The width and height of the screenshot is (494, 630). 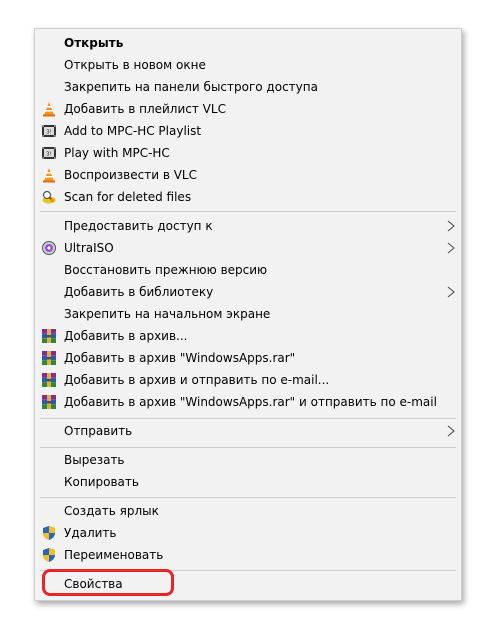 I want to click on menu-item-label: Закрепить на начальном экране, so click(x=167, y=314).